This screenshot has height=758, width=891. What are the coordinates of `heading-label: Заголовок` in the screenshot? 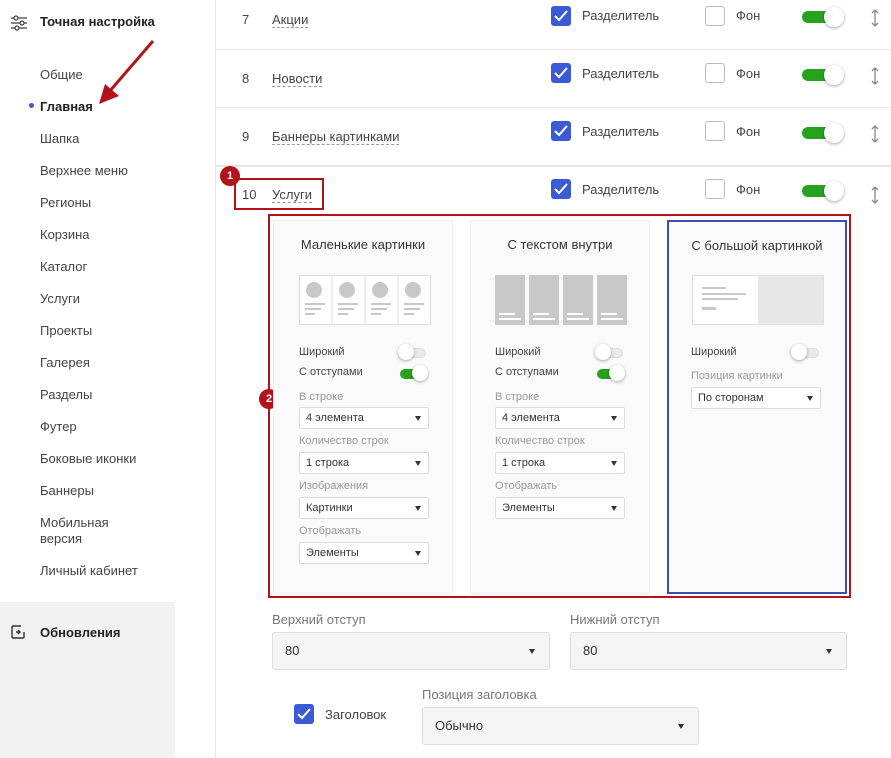 It's located at (356, 714).